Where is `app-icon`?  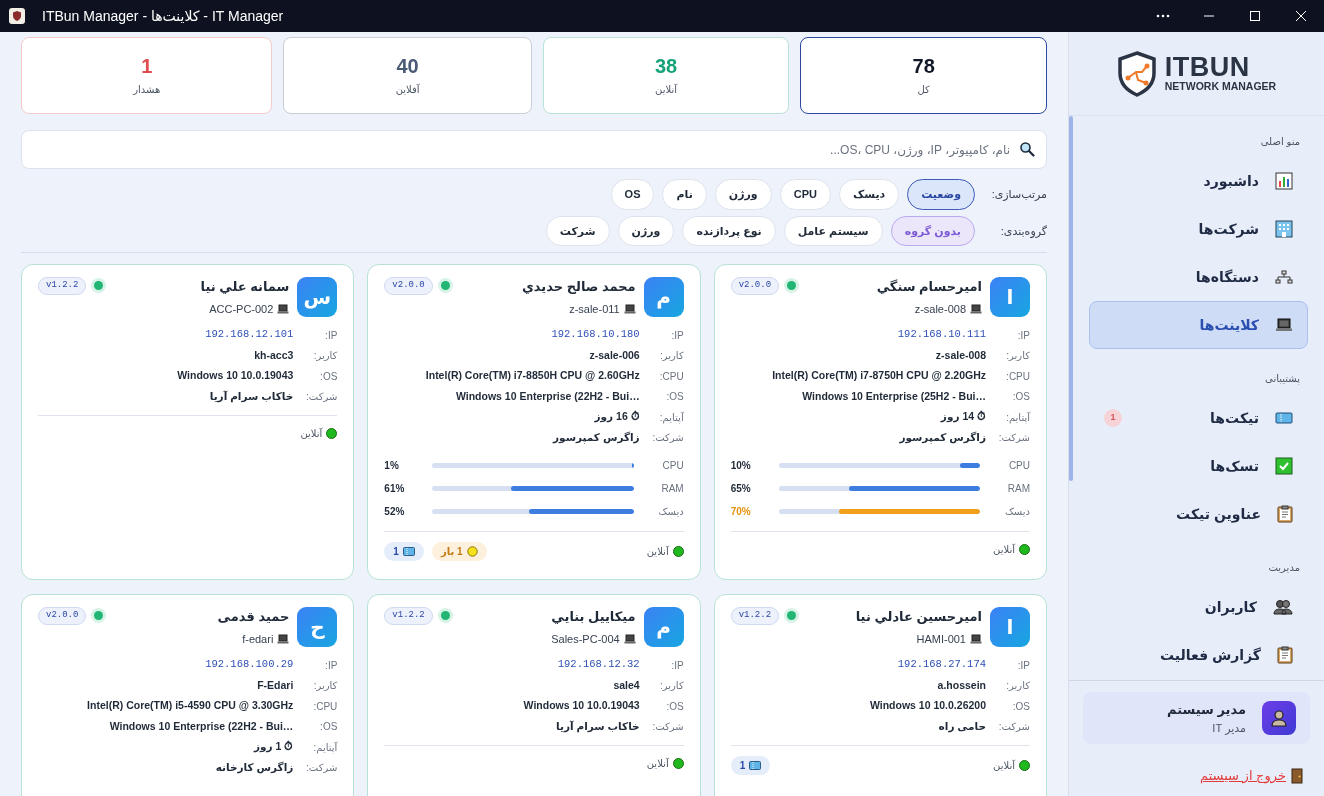
app-icon is located at coordinates (17, 16).